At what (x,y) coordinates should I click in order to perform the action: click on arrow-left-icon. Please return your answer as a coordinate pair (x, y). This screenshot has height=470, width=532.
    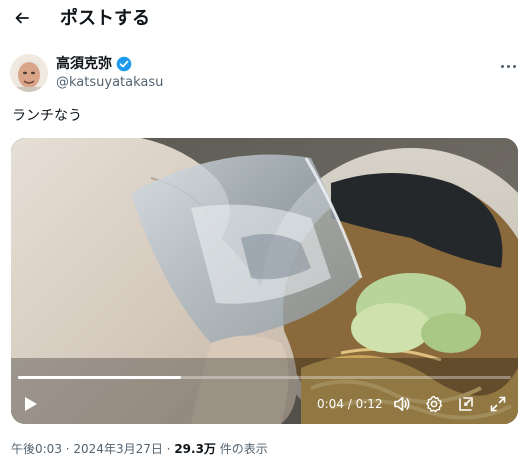
    Looking at the image, I should click on (22, 18).